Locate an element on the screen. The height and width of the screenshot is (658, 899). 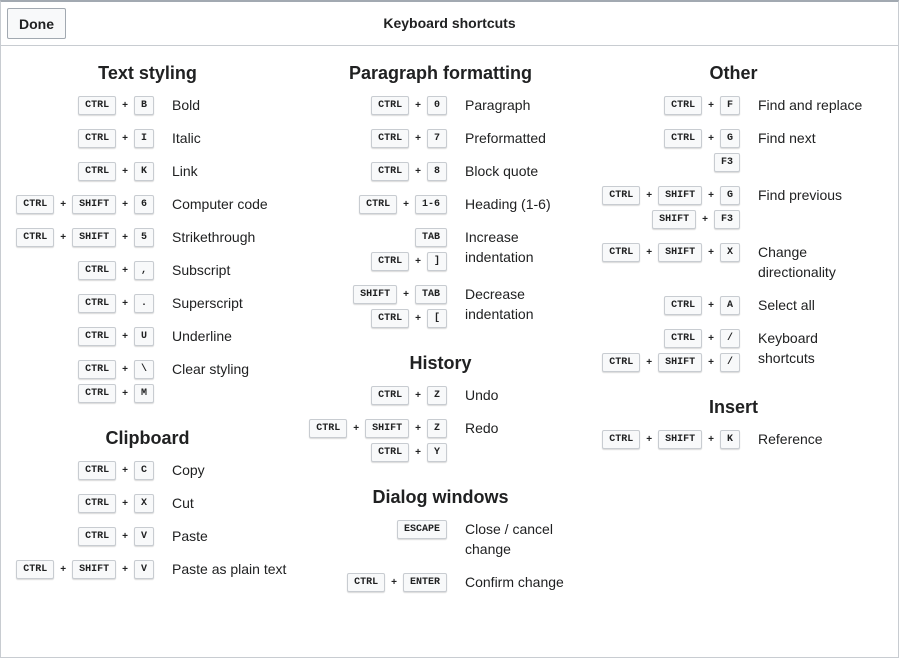
keyboard-key: TAB is located at coordinates (430, 294).